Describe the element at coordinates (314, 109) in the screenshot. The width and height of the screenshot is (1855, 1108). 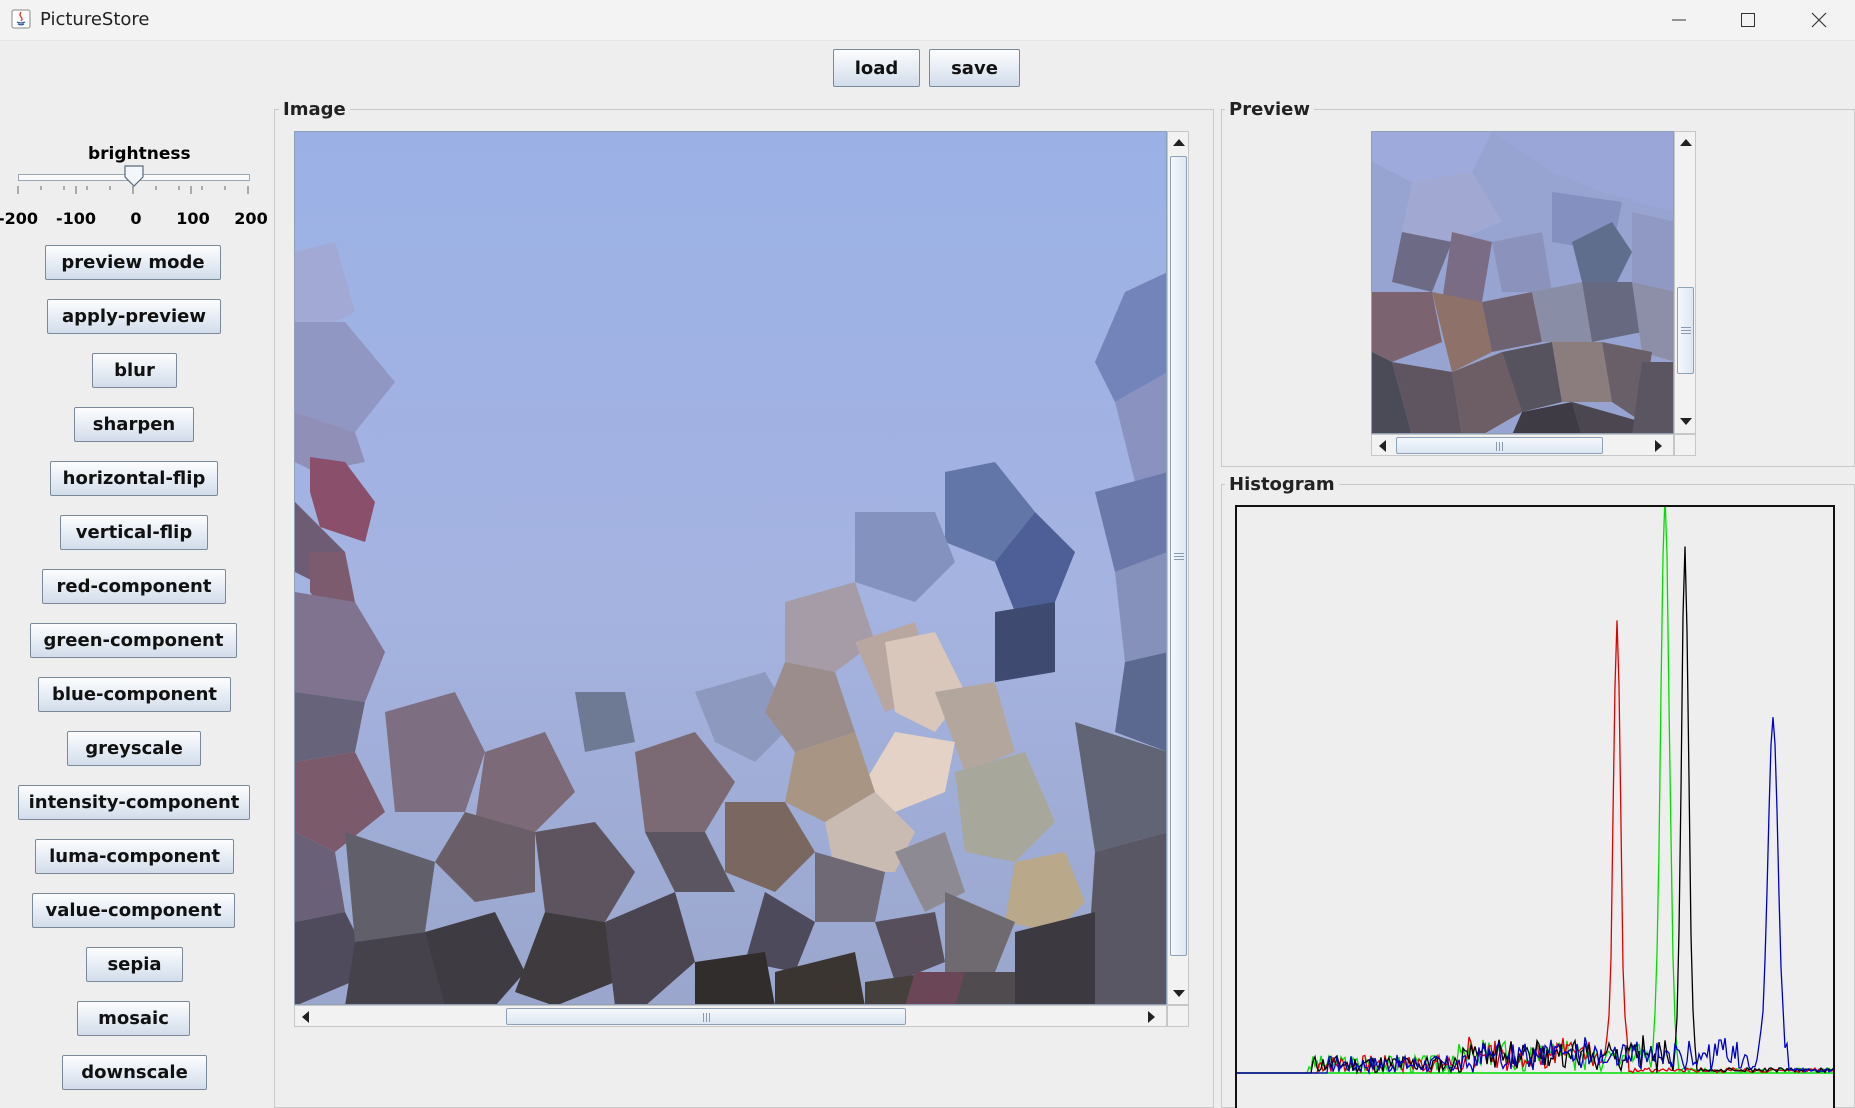
I see `image-panel-title: Image` at that location.